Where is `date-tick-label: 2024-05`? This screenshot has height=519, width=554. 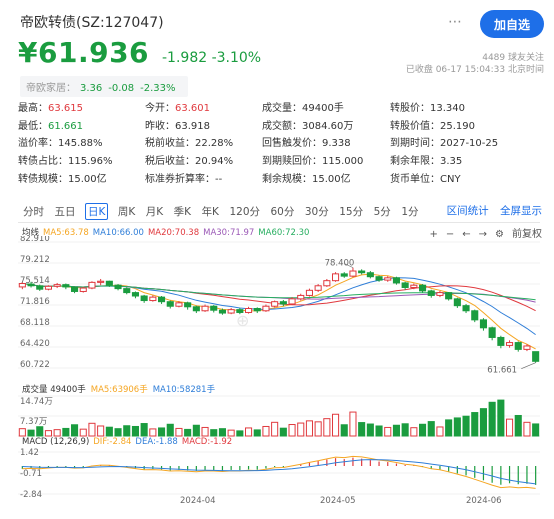 date-tick-label: 2024-05 is located at coordinates (338, 501).